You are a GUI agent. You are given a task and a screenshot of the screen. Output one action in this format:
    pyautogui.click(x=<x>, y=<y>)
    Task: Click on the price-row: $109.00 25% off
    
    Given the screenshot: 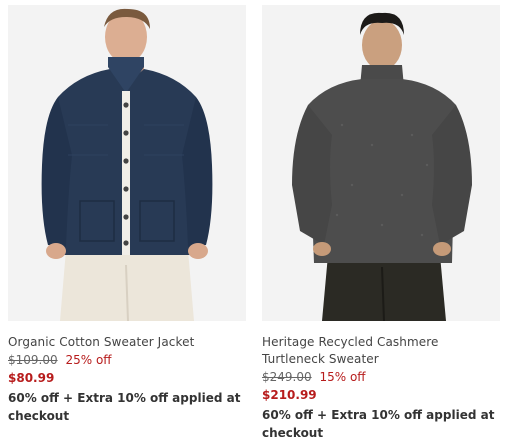 What is the action you would take?
    pyautogui.click(x=127, y=360)
    